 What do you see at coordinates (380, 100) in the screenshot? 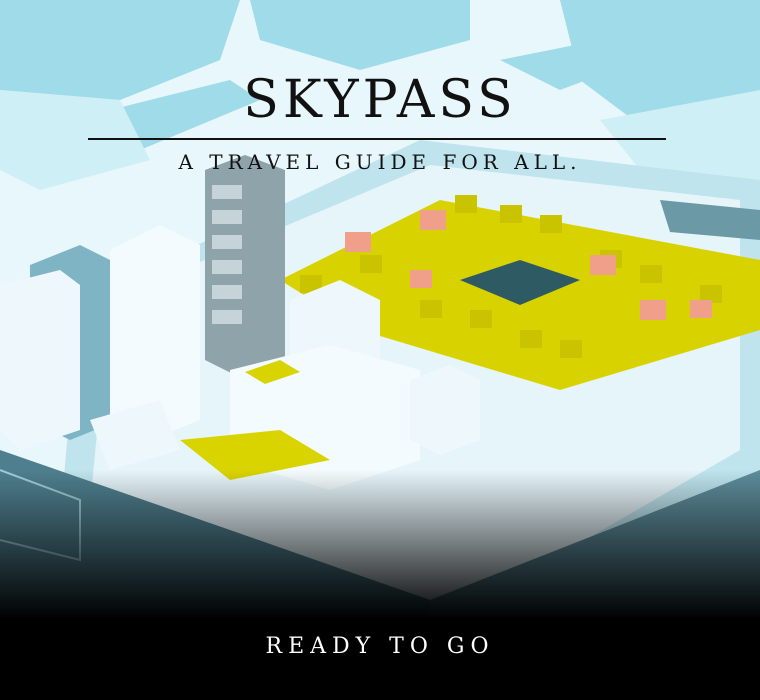
I see `app-title: SKYPASS` at bounding box center [380, 100].